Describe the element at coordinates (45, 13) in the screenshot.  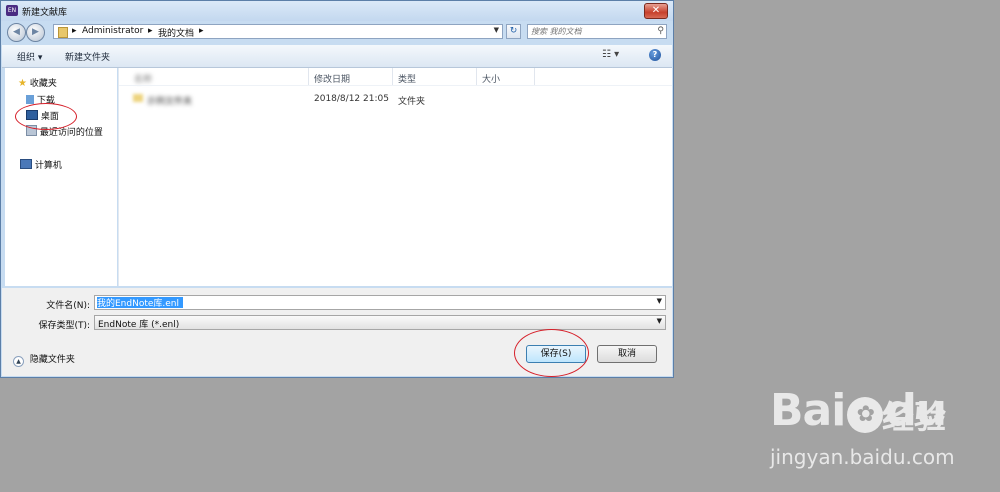
I see `window-title: 新建文献库` at that location.